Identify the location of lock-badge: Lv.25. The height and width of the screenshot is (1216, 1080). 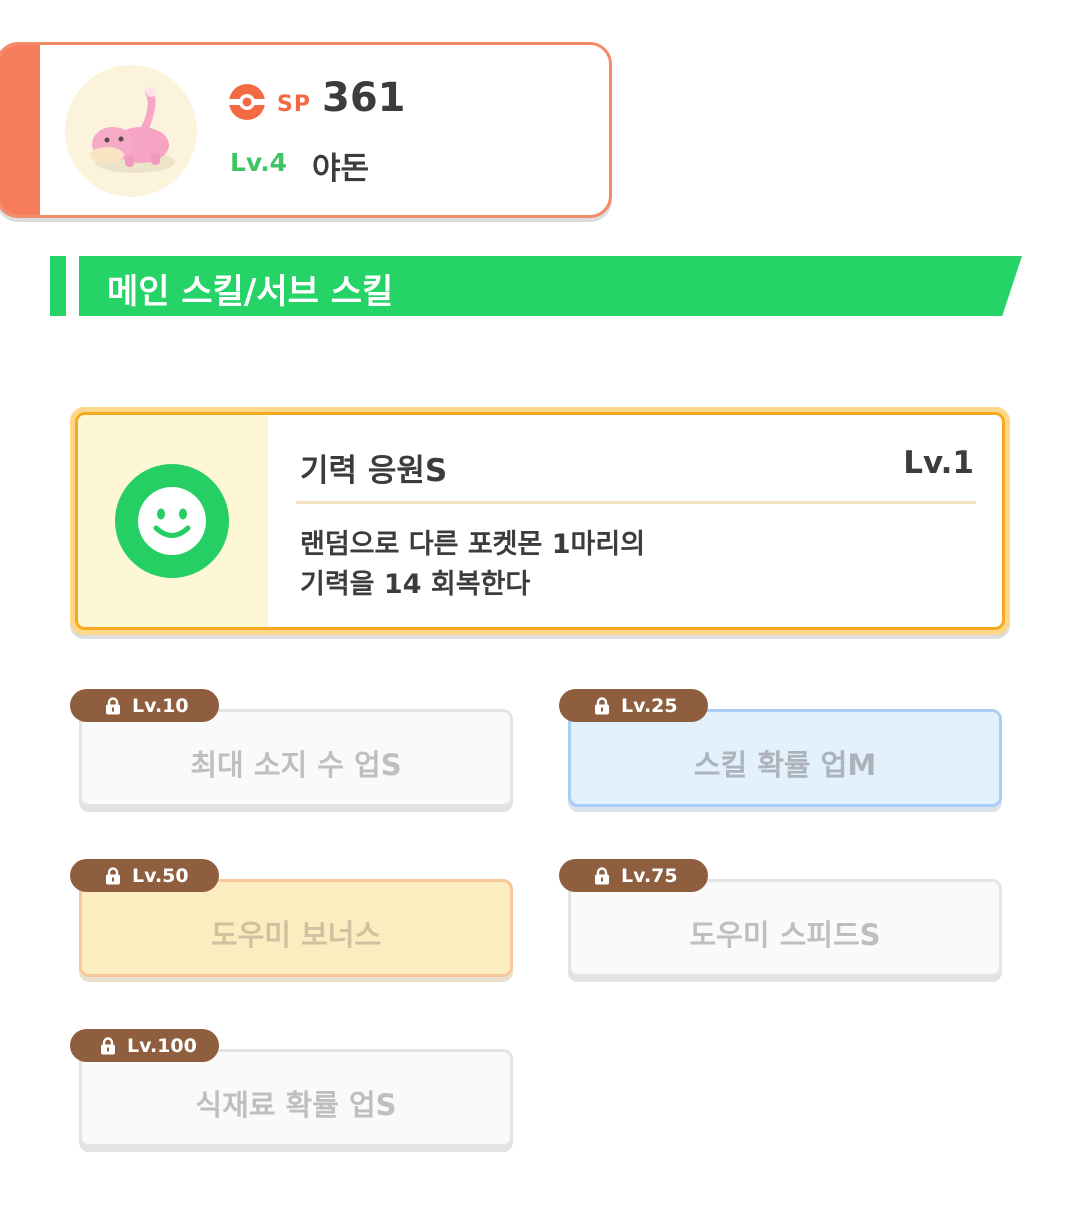
(633, 705).